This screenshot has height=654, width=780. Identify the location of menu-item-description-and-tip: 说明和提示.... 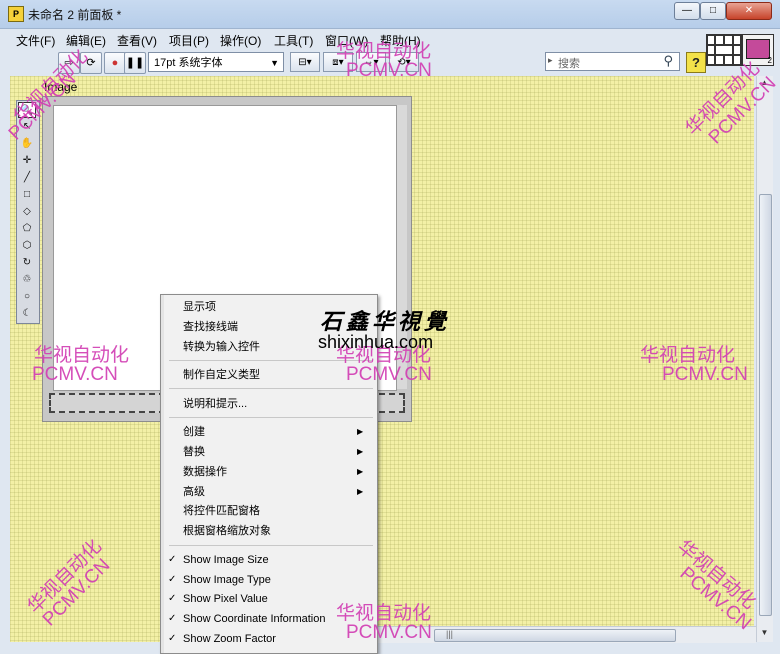
(215, 404).